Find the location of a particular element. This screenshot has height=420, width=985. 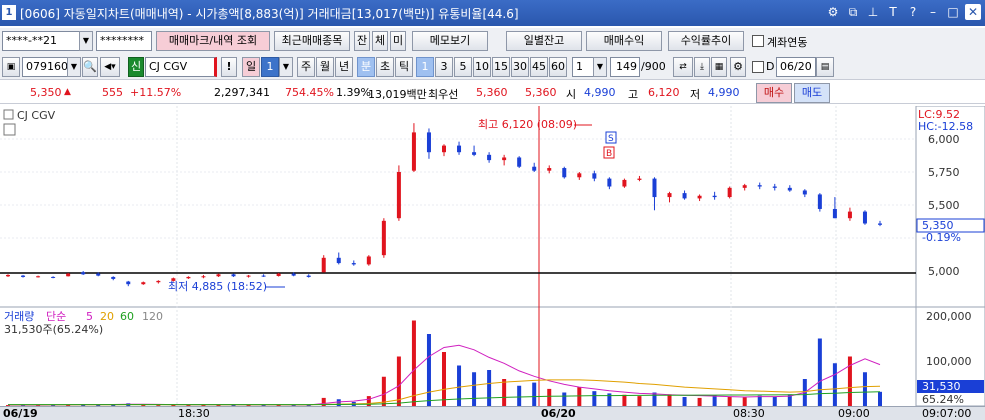

interval-10: 10 is located at coordinates (482, 67).